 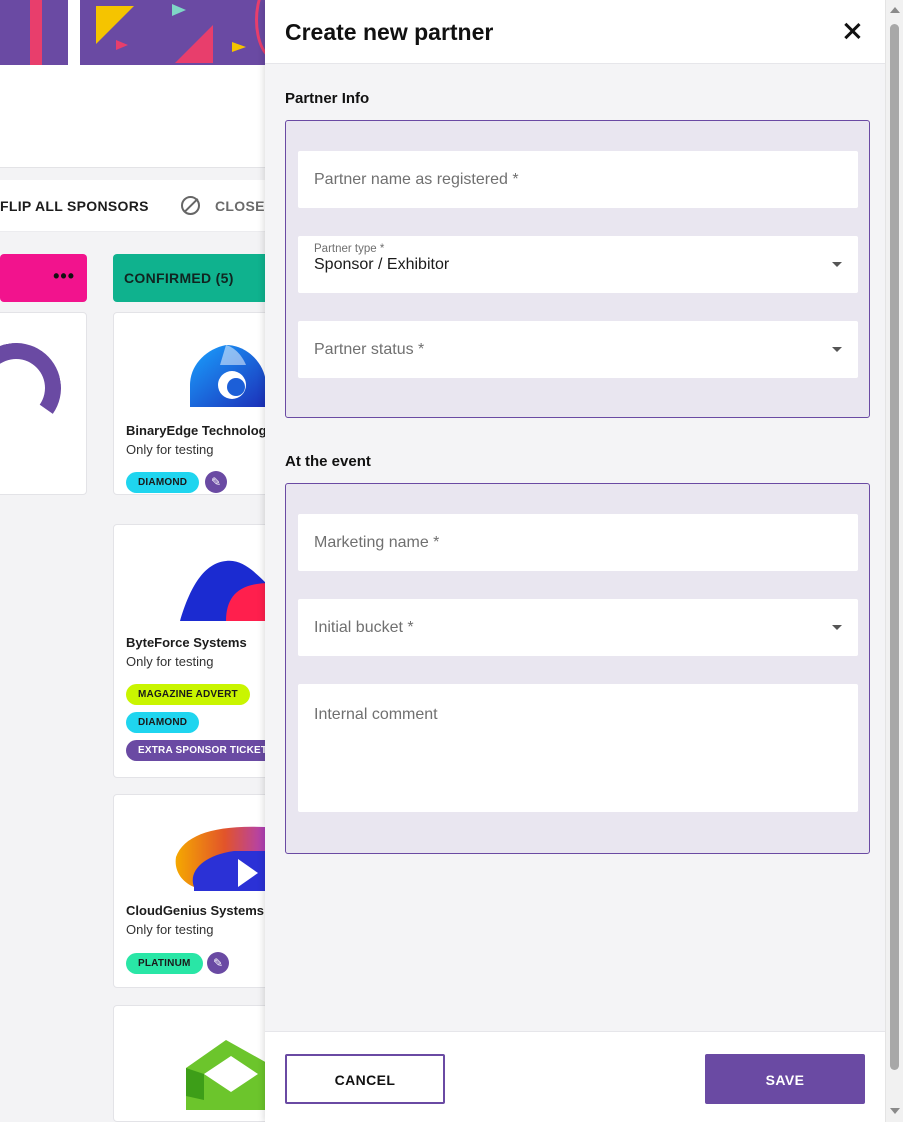 I want to click on partner-status-select: Partner status *, so click(x=578, y=349).